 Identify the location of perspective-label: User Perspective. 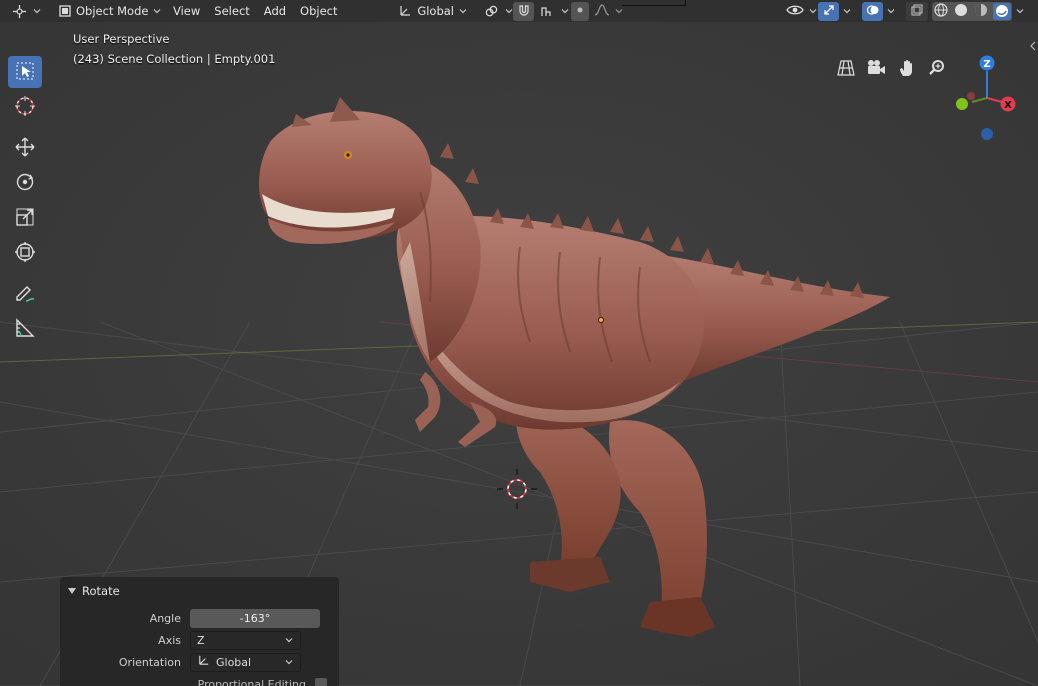
(121, 39).